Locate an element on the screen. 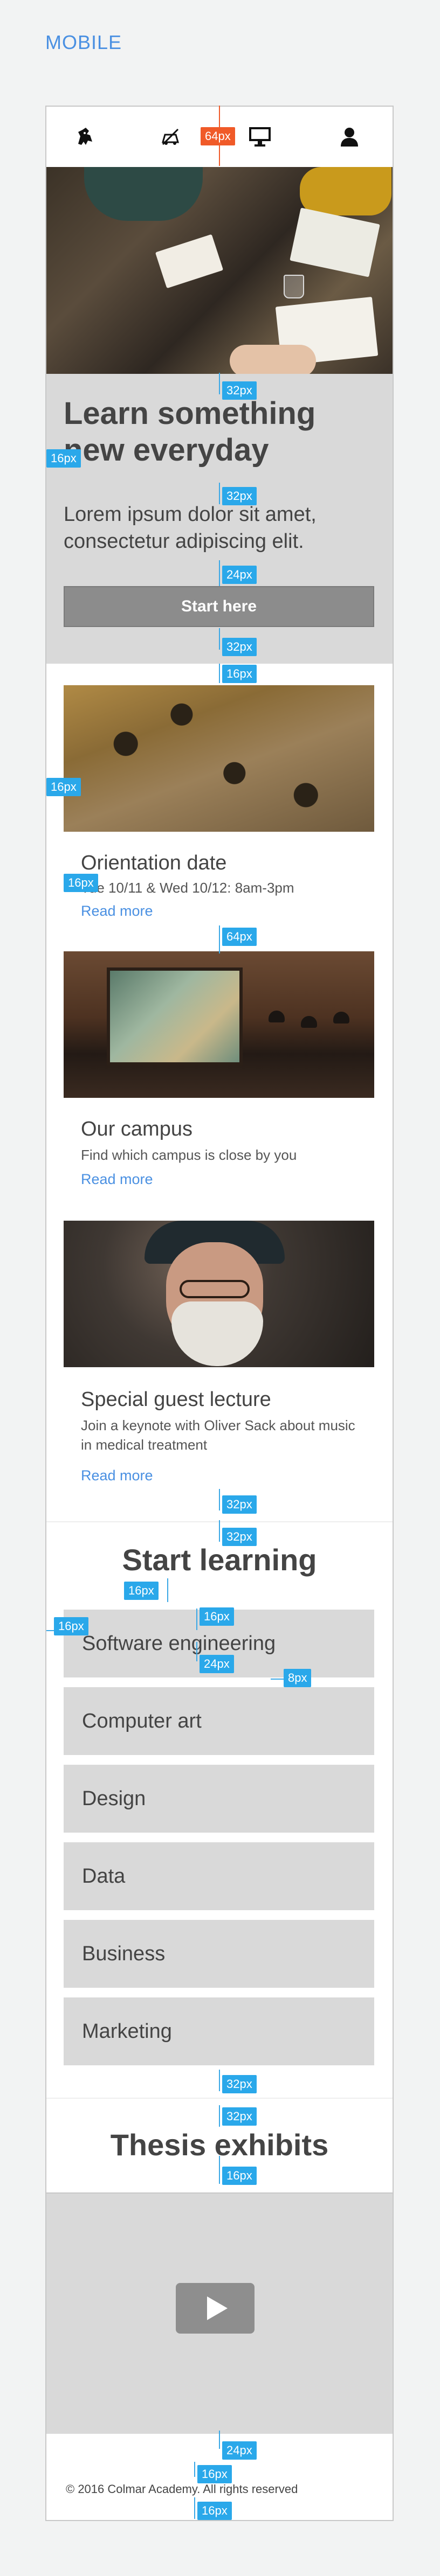  spacing-badge: 8px is located at coordinates (298, 1678).